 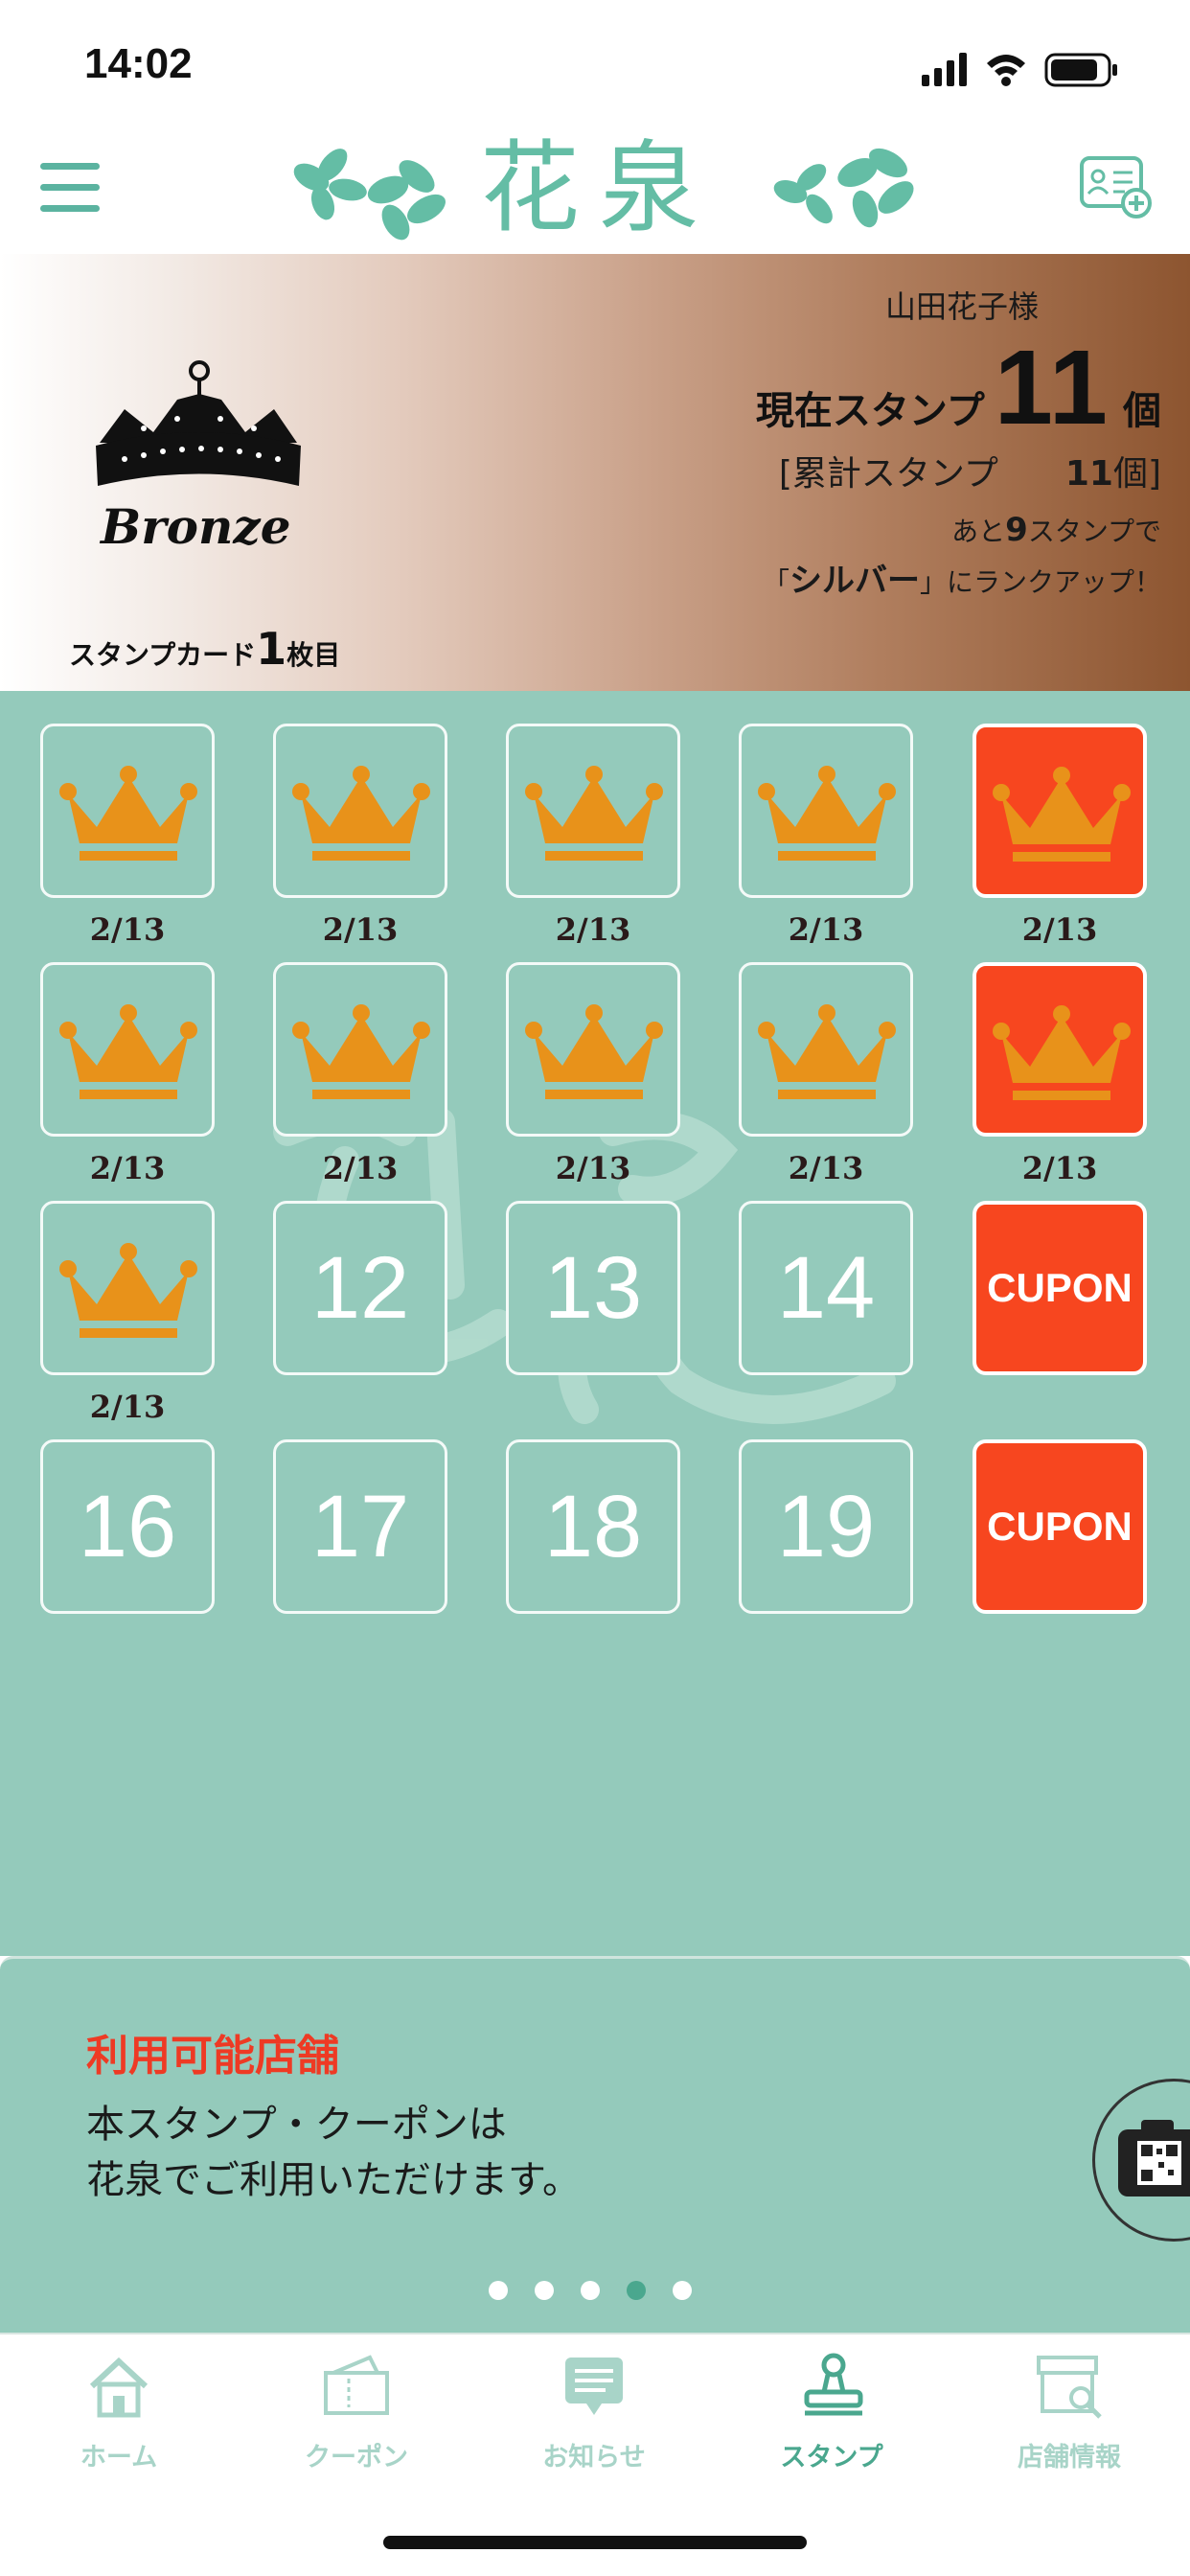 What do you see at coordinates (595, 2144) in the screenshot?
I see `available-stores-card: 利用可能店舗 本スタンプ・クーポンは 花泉でご利用いただけます。` at bounding box center [595, 2144].